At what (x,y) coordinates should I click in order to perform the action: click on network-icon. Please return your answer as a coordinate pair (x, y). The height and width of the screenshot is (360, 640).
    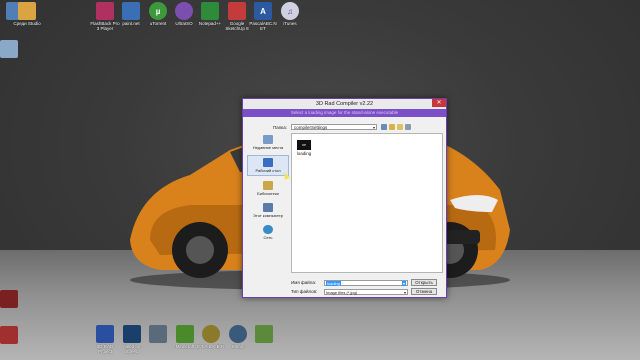
    Looking at the image, I should click on (268, 229).